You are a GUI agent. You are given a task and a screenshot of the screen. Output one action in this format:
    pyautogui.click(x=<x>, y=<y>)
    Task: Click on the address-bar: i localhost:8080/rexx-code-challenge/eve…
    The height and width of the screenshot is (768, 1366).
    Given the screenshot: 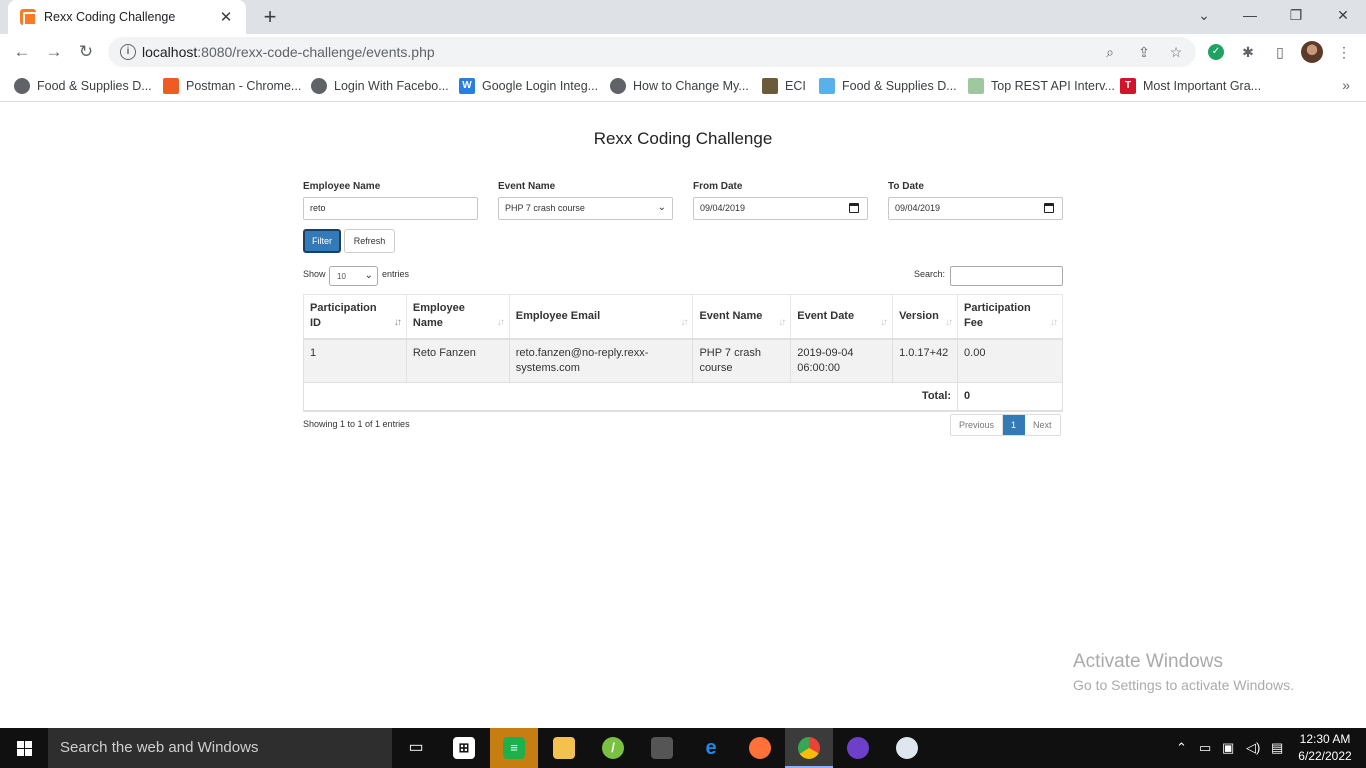 What is the action you would take?
    pyautogui.click(x=652, y=52)
    